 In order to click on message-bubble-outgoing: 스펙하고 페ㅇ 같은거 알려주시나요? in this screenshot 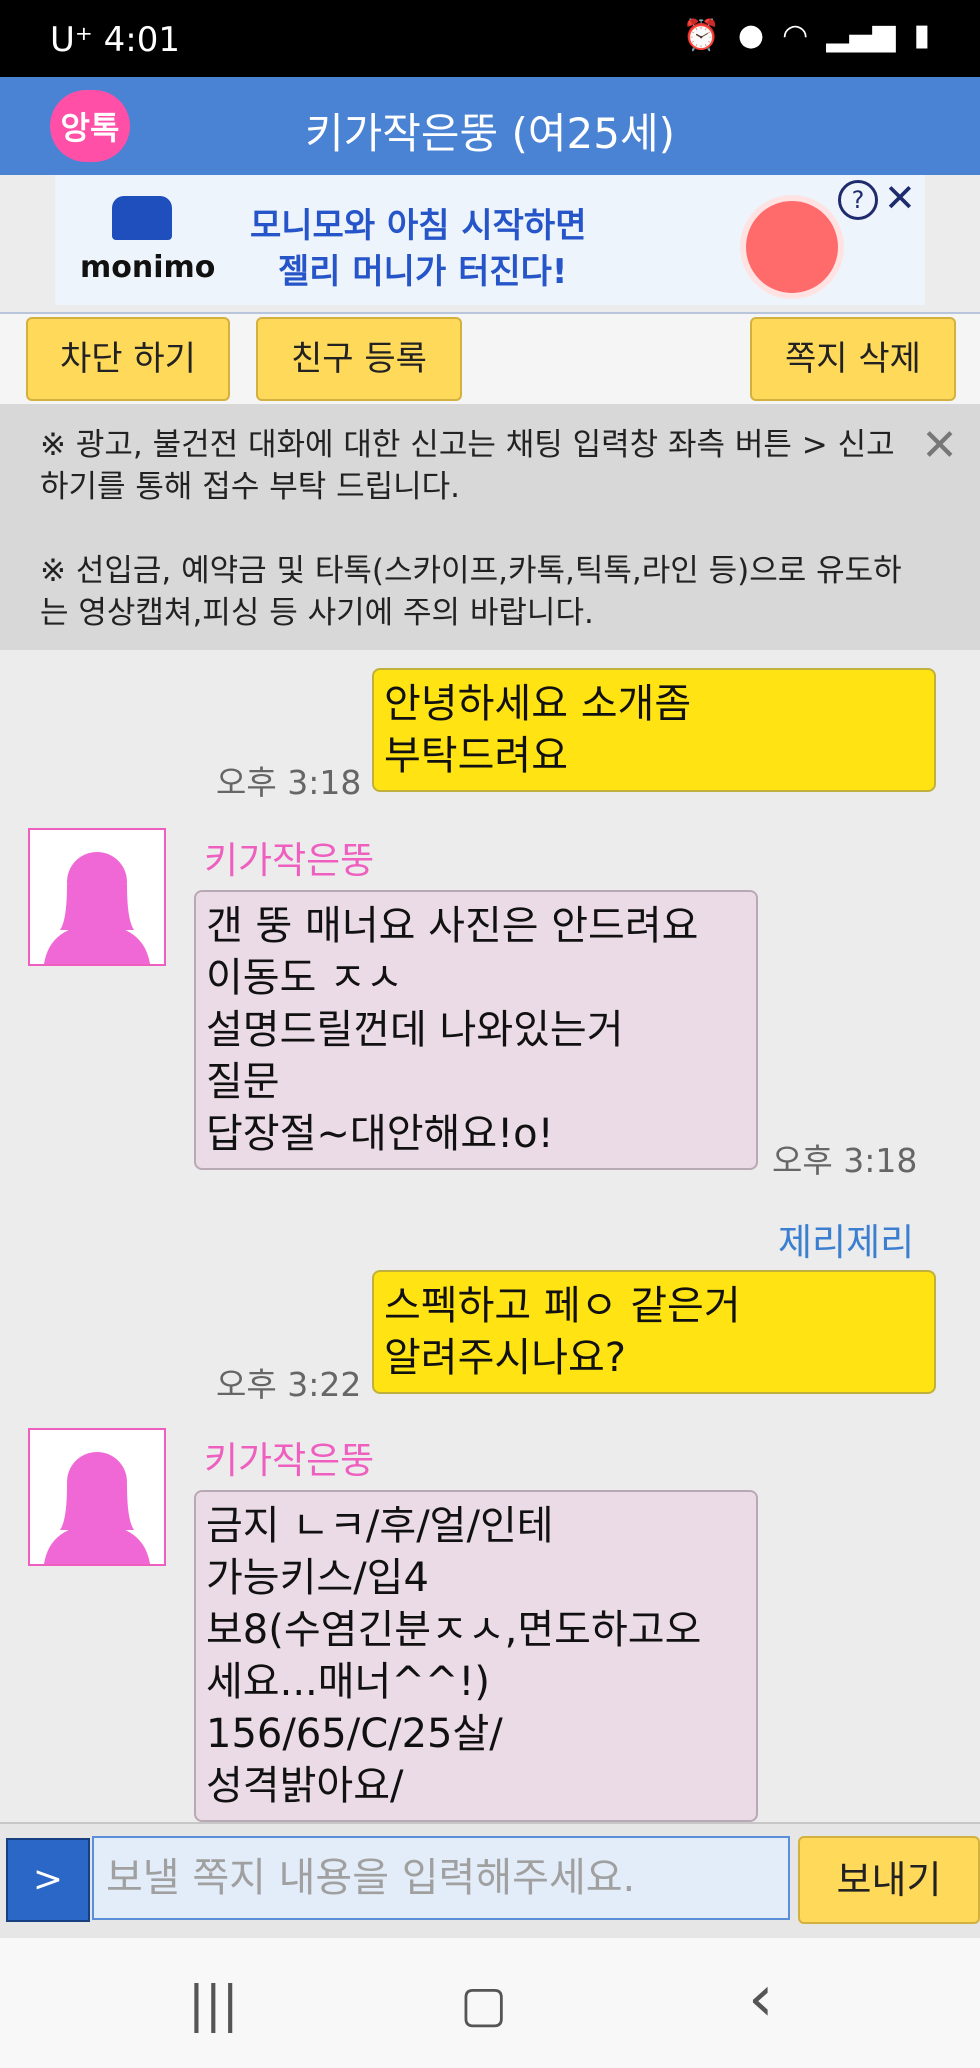, I will do `click(654, 1332)`.